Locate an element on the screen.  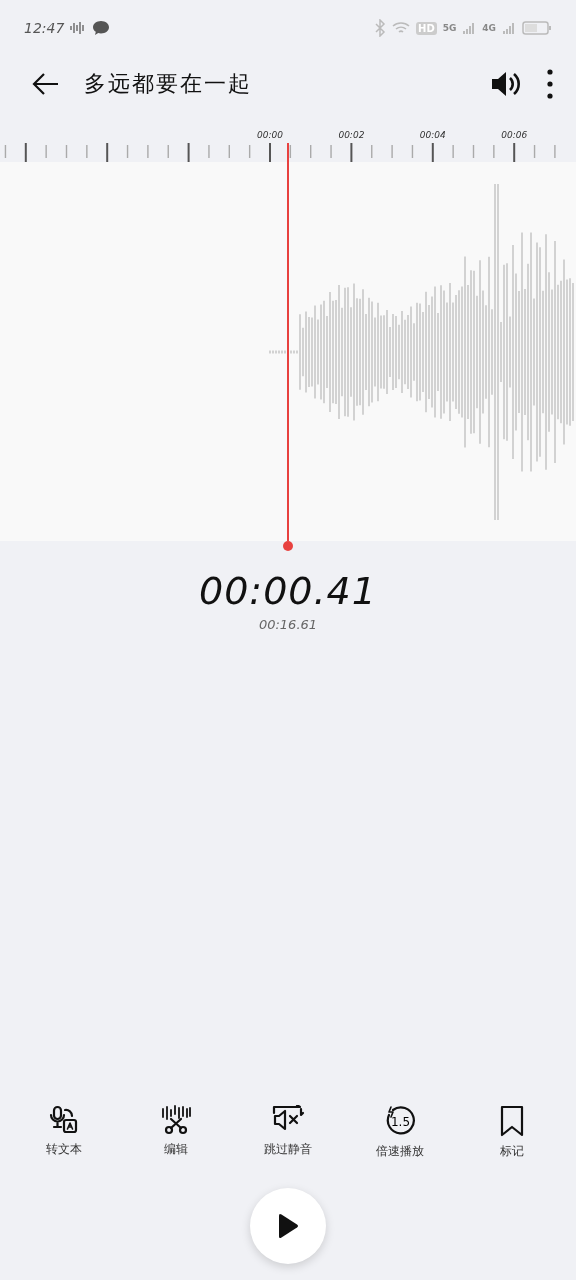
tool-button: 转文本 is located at coordinates (64, 1132).